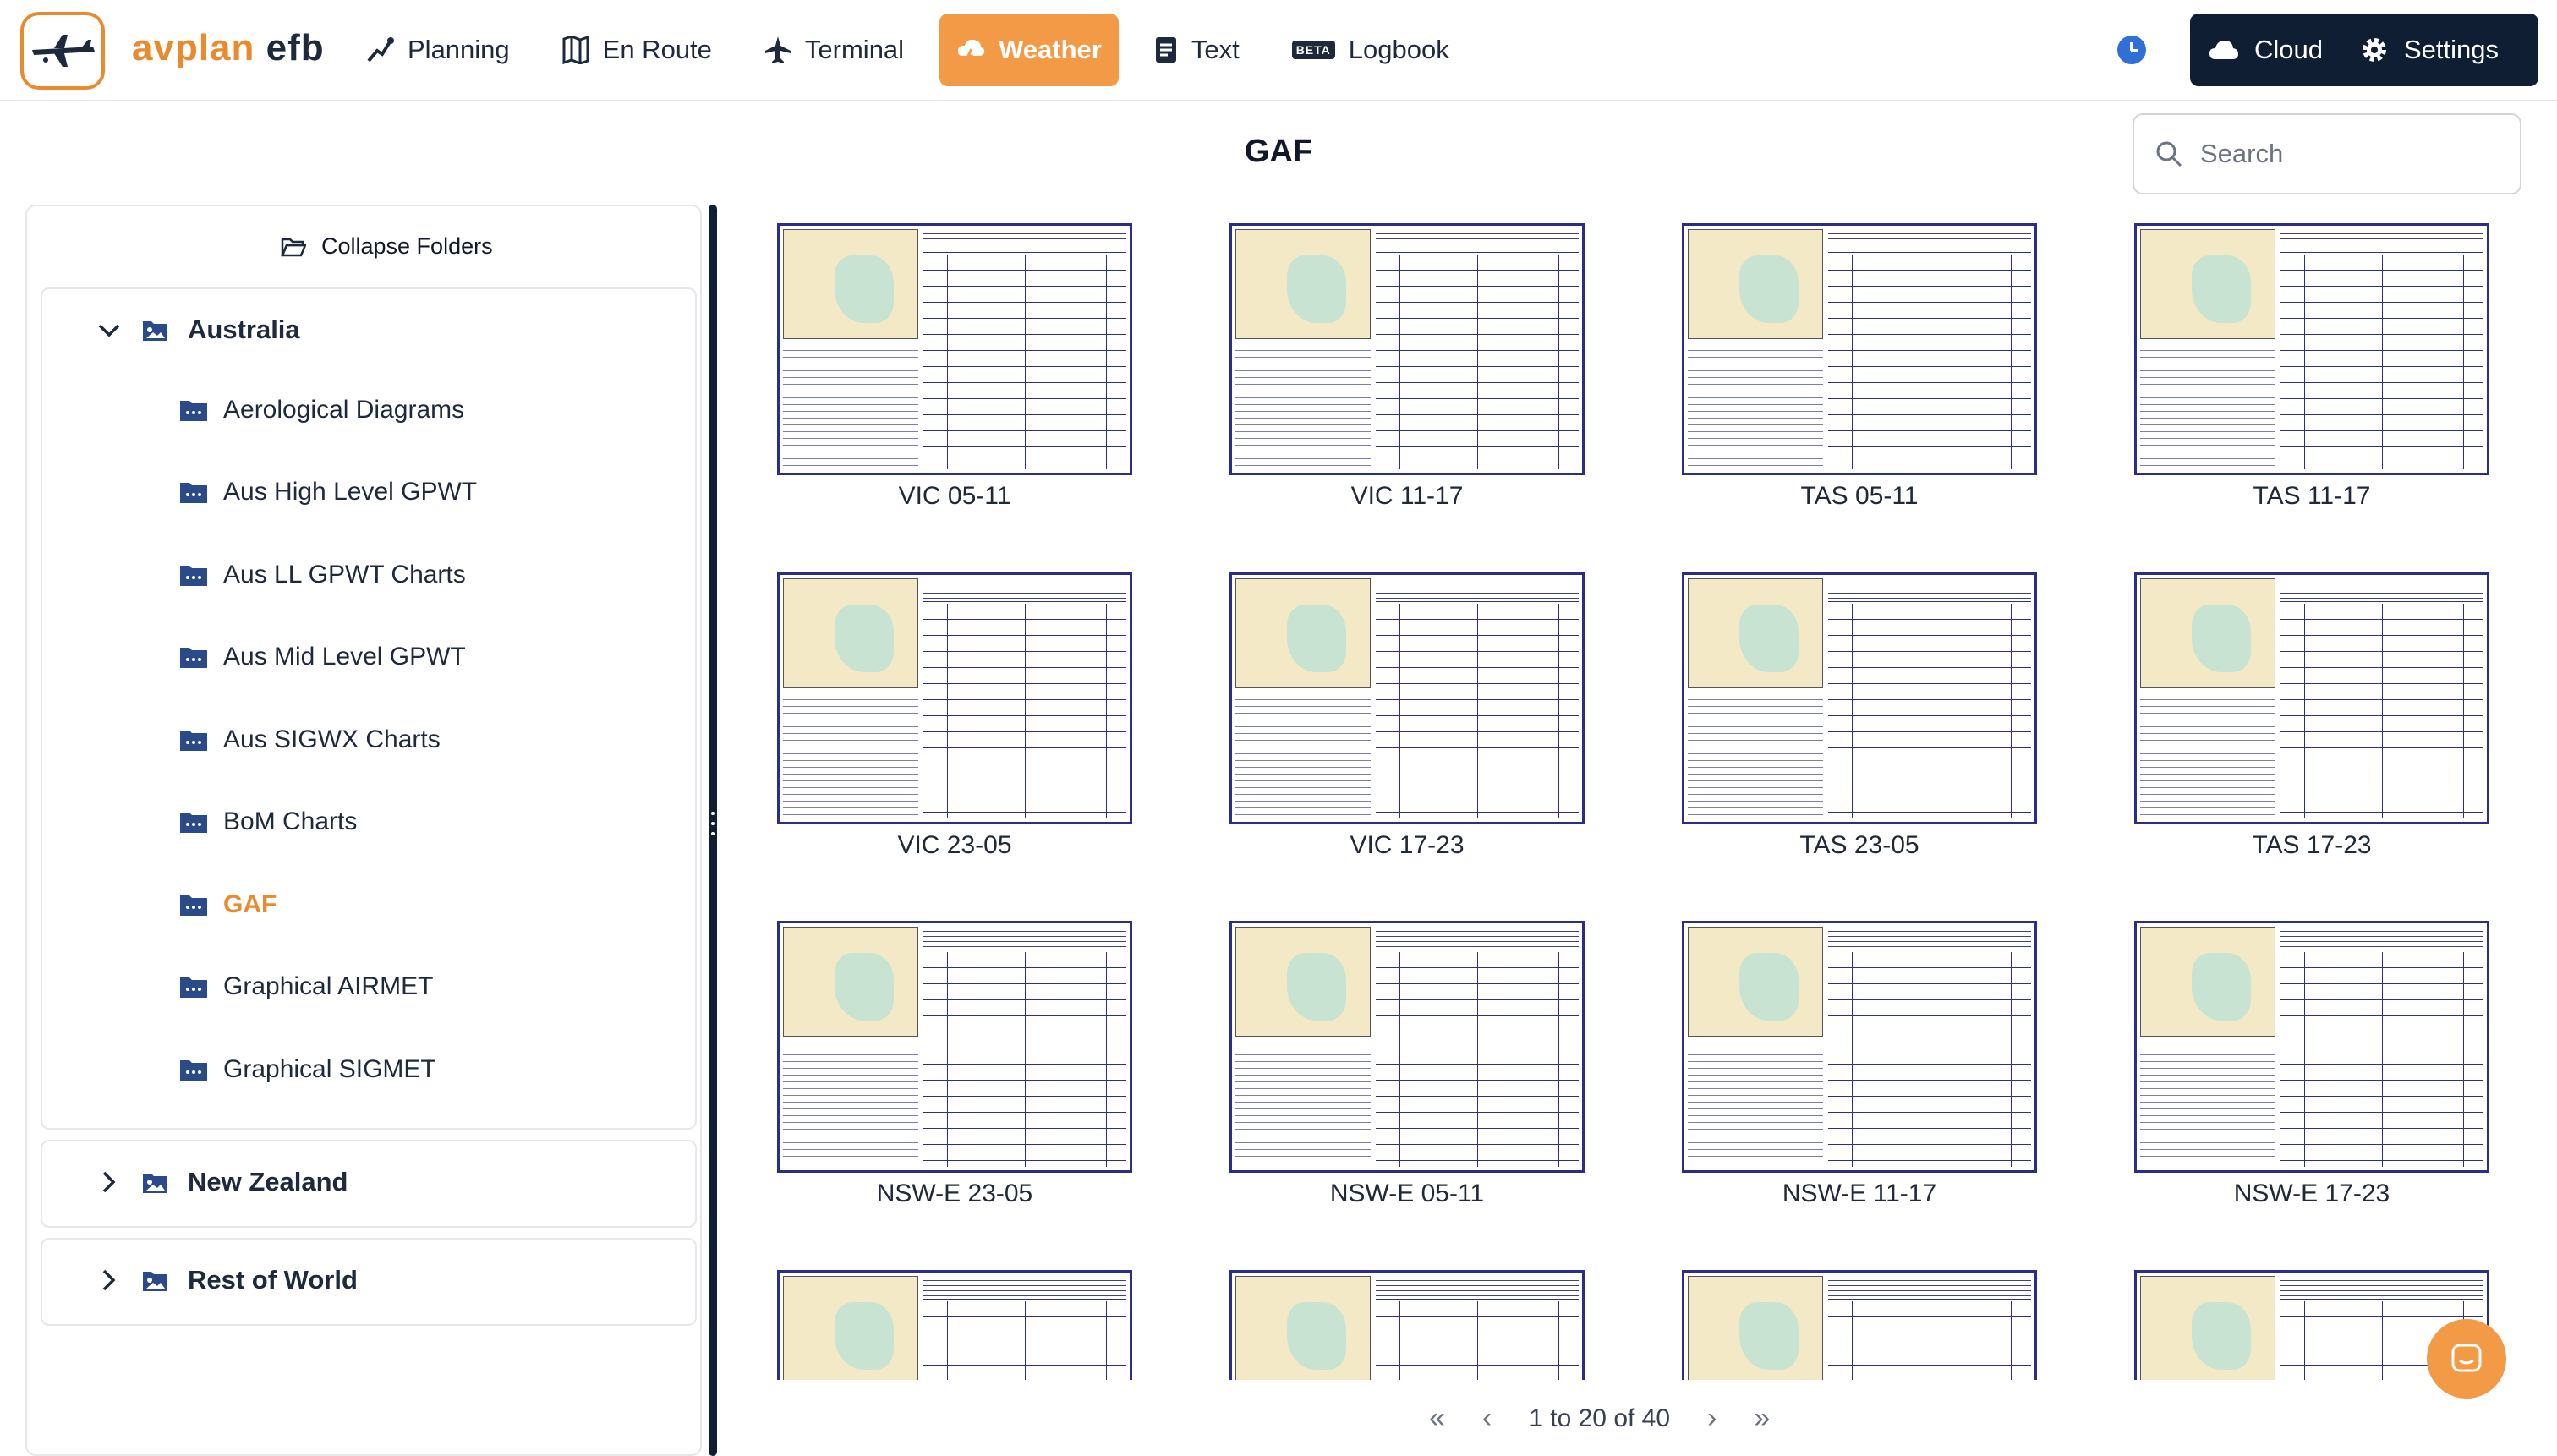  What do you see at coordinates (295, 47) in the screenshot?
I see `brand-suffix: efb` at bounding box center [295, 47].